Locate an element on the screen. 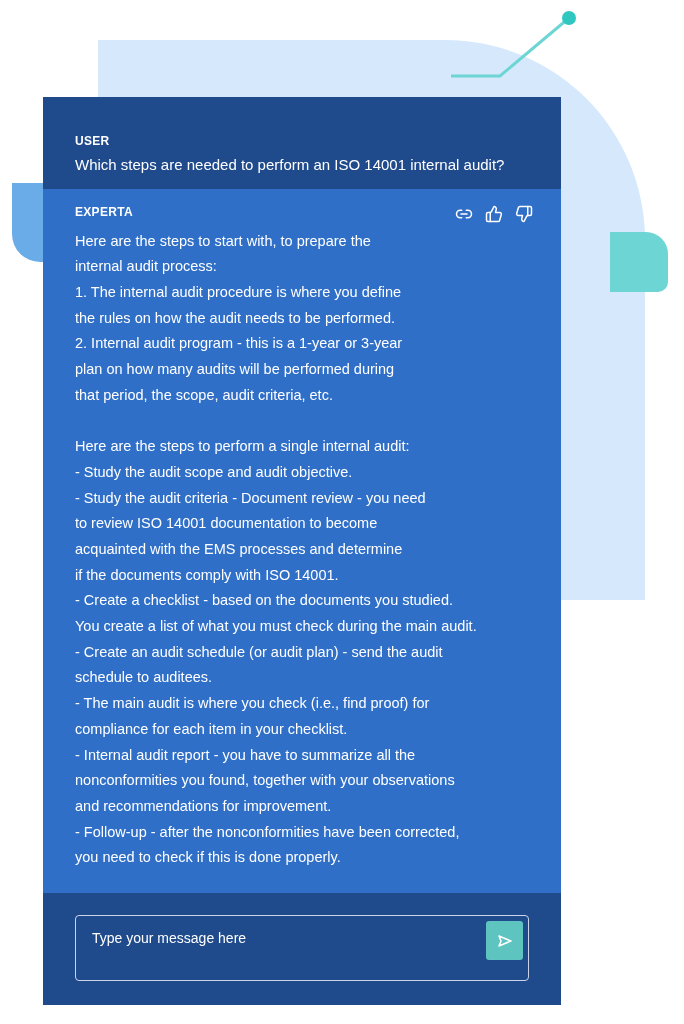 The image size is (684, 1024). sender-label: EXPERTA is located at coordinates (104, 212).